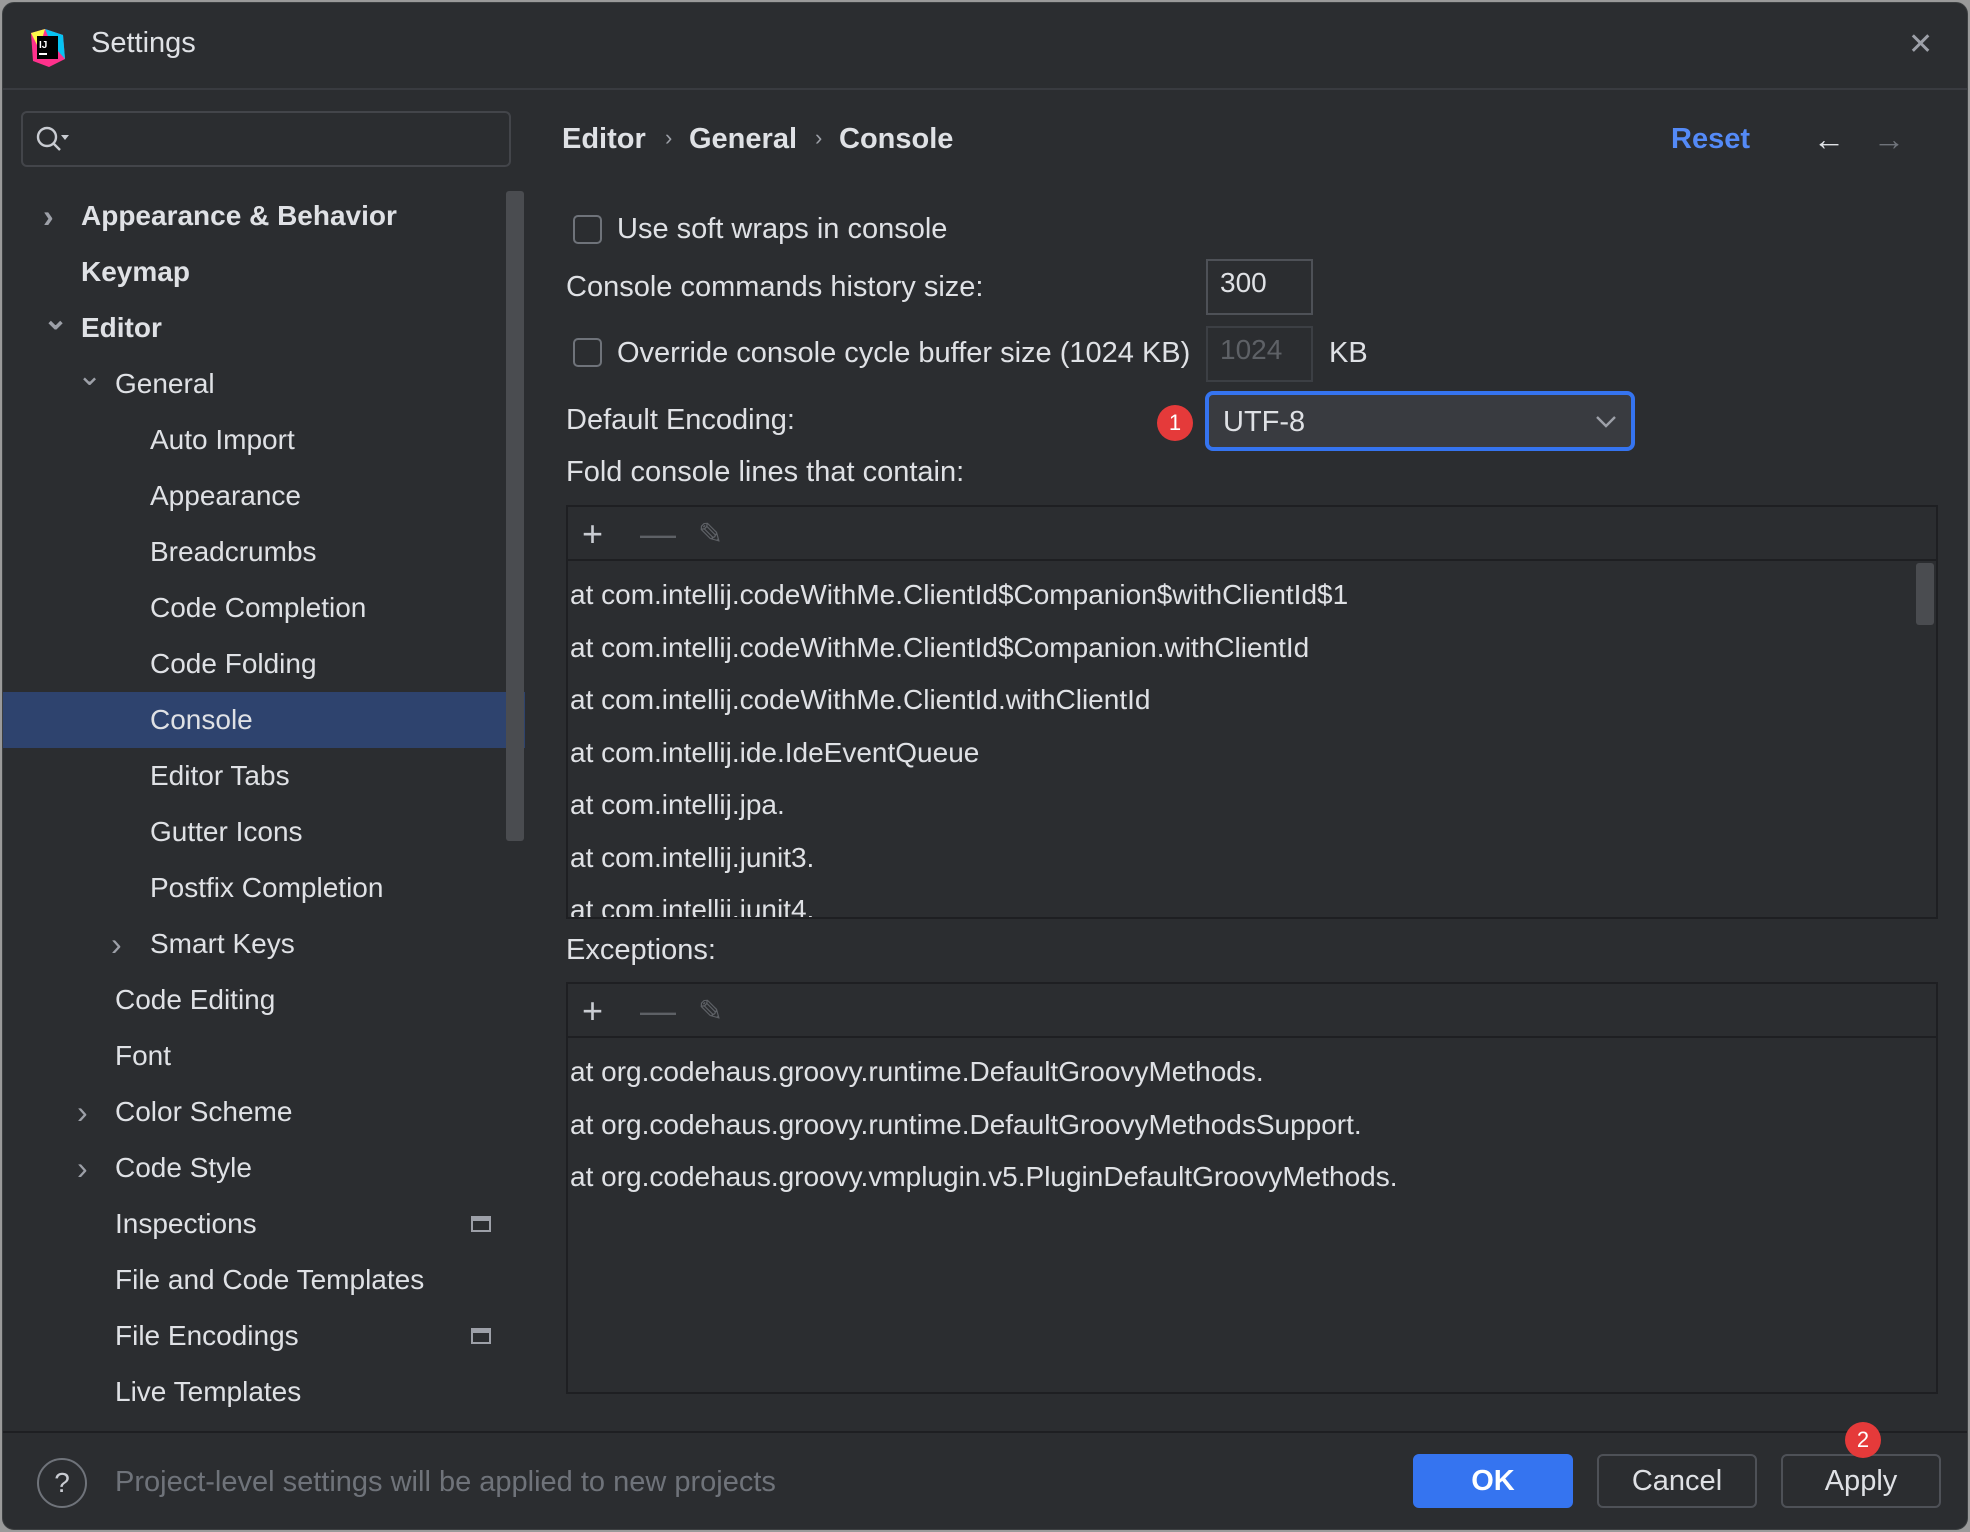 This screenshot has width=1970, height=1532. What do you see at coordinates (186, 1223) in the screenshot?
I see `sidebar-item-label: Inspections` at bounding box center [186, 1223].